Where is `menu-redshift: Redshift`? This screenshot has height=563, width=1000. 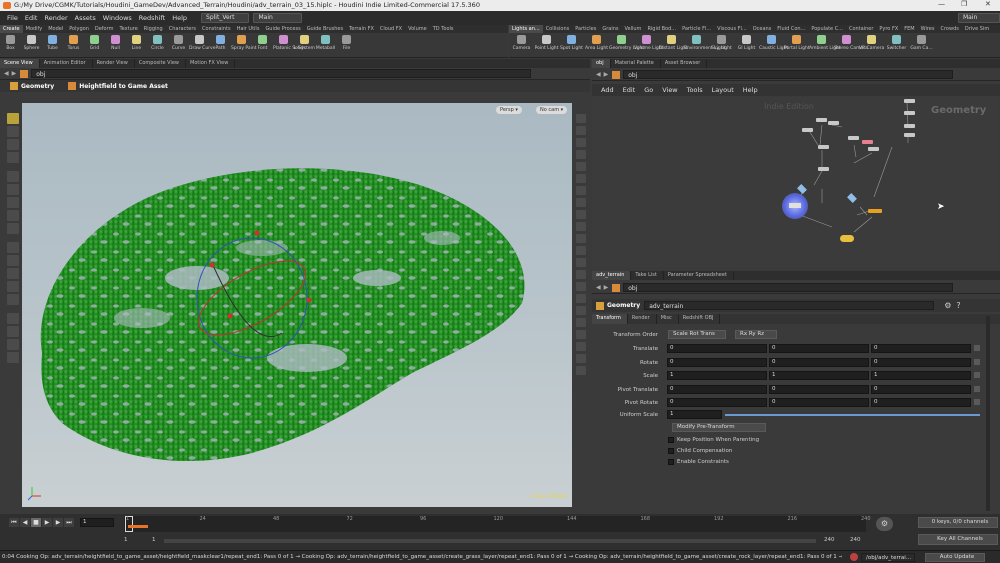 menu-redshift: Redshift is located at coordinates (152, 18).